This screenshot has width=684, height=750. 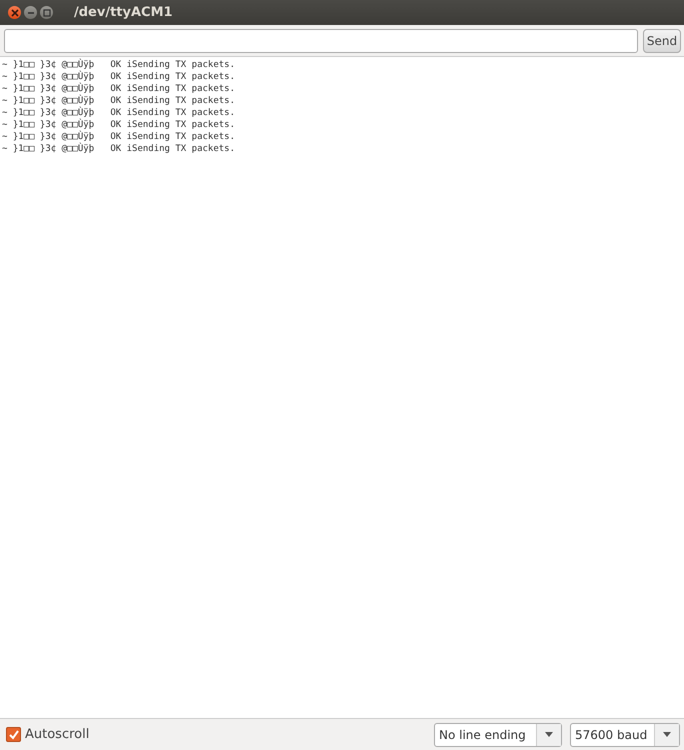 I want to click on minimize-icon, so click(x=30, y=12).